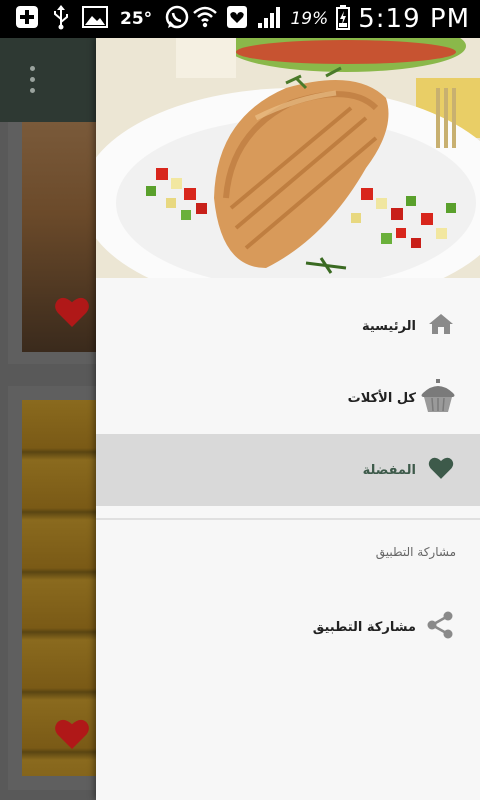 Image resolution: width=480 pixels, height=800 pixels. What do you see at coordinates (288, 398) in the screenshot?
I see `drawer-item-all-recipes: كل الأكلات` at bounding box center [288, 398].